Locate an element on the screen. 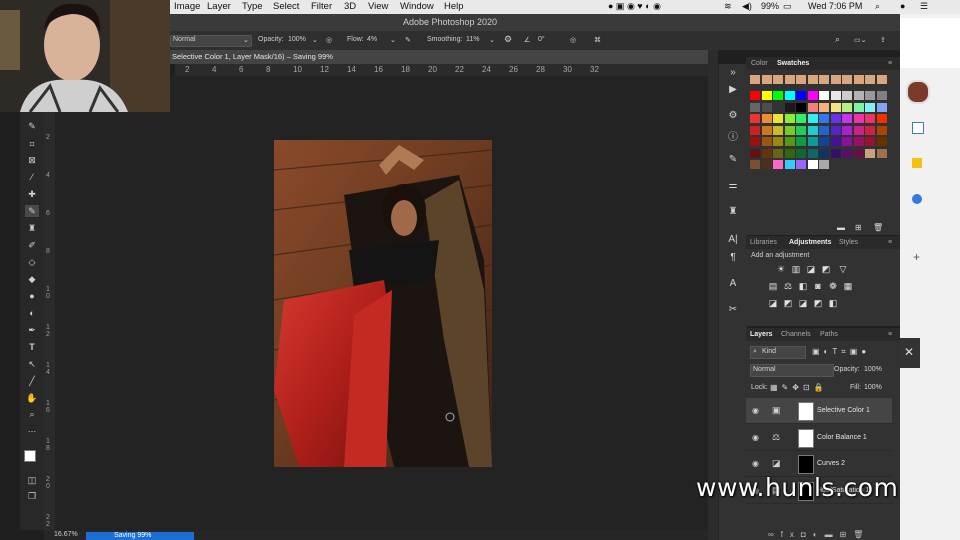 The width and height of the screenshot is (960, 540). wifi-icon: ≋ is located at coordinates (728, 6).